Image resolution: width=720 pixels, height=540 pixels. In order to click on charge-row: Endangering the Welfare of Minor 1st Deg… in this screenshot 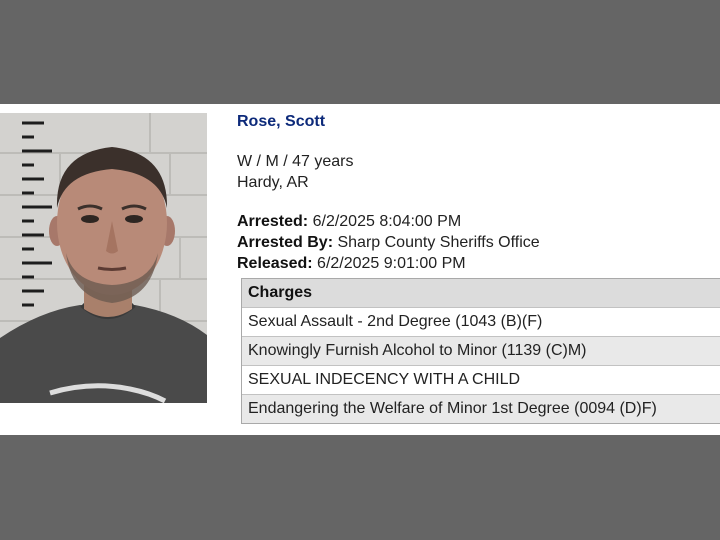, I will do `click(481, 408)`.